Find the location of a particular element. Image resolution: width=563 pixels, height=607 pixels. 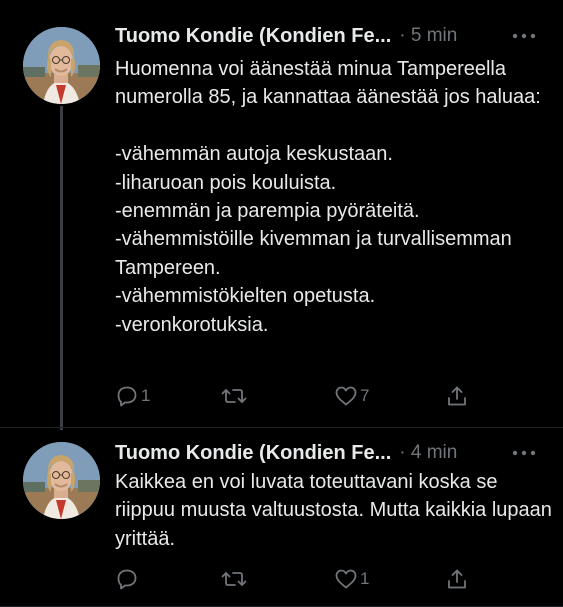

tweet-header: Tuomo Kondie (Kondien Fe... · 5 min is located at coordinates (330, 36).